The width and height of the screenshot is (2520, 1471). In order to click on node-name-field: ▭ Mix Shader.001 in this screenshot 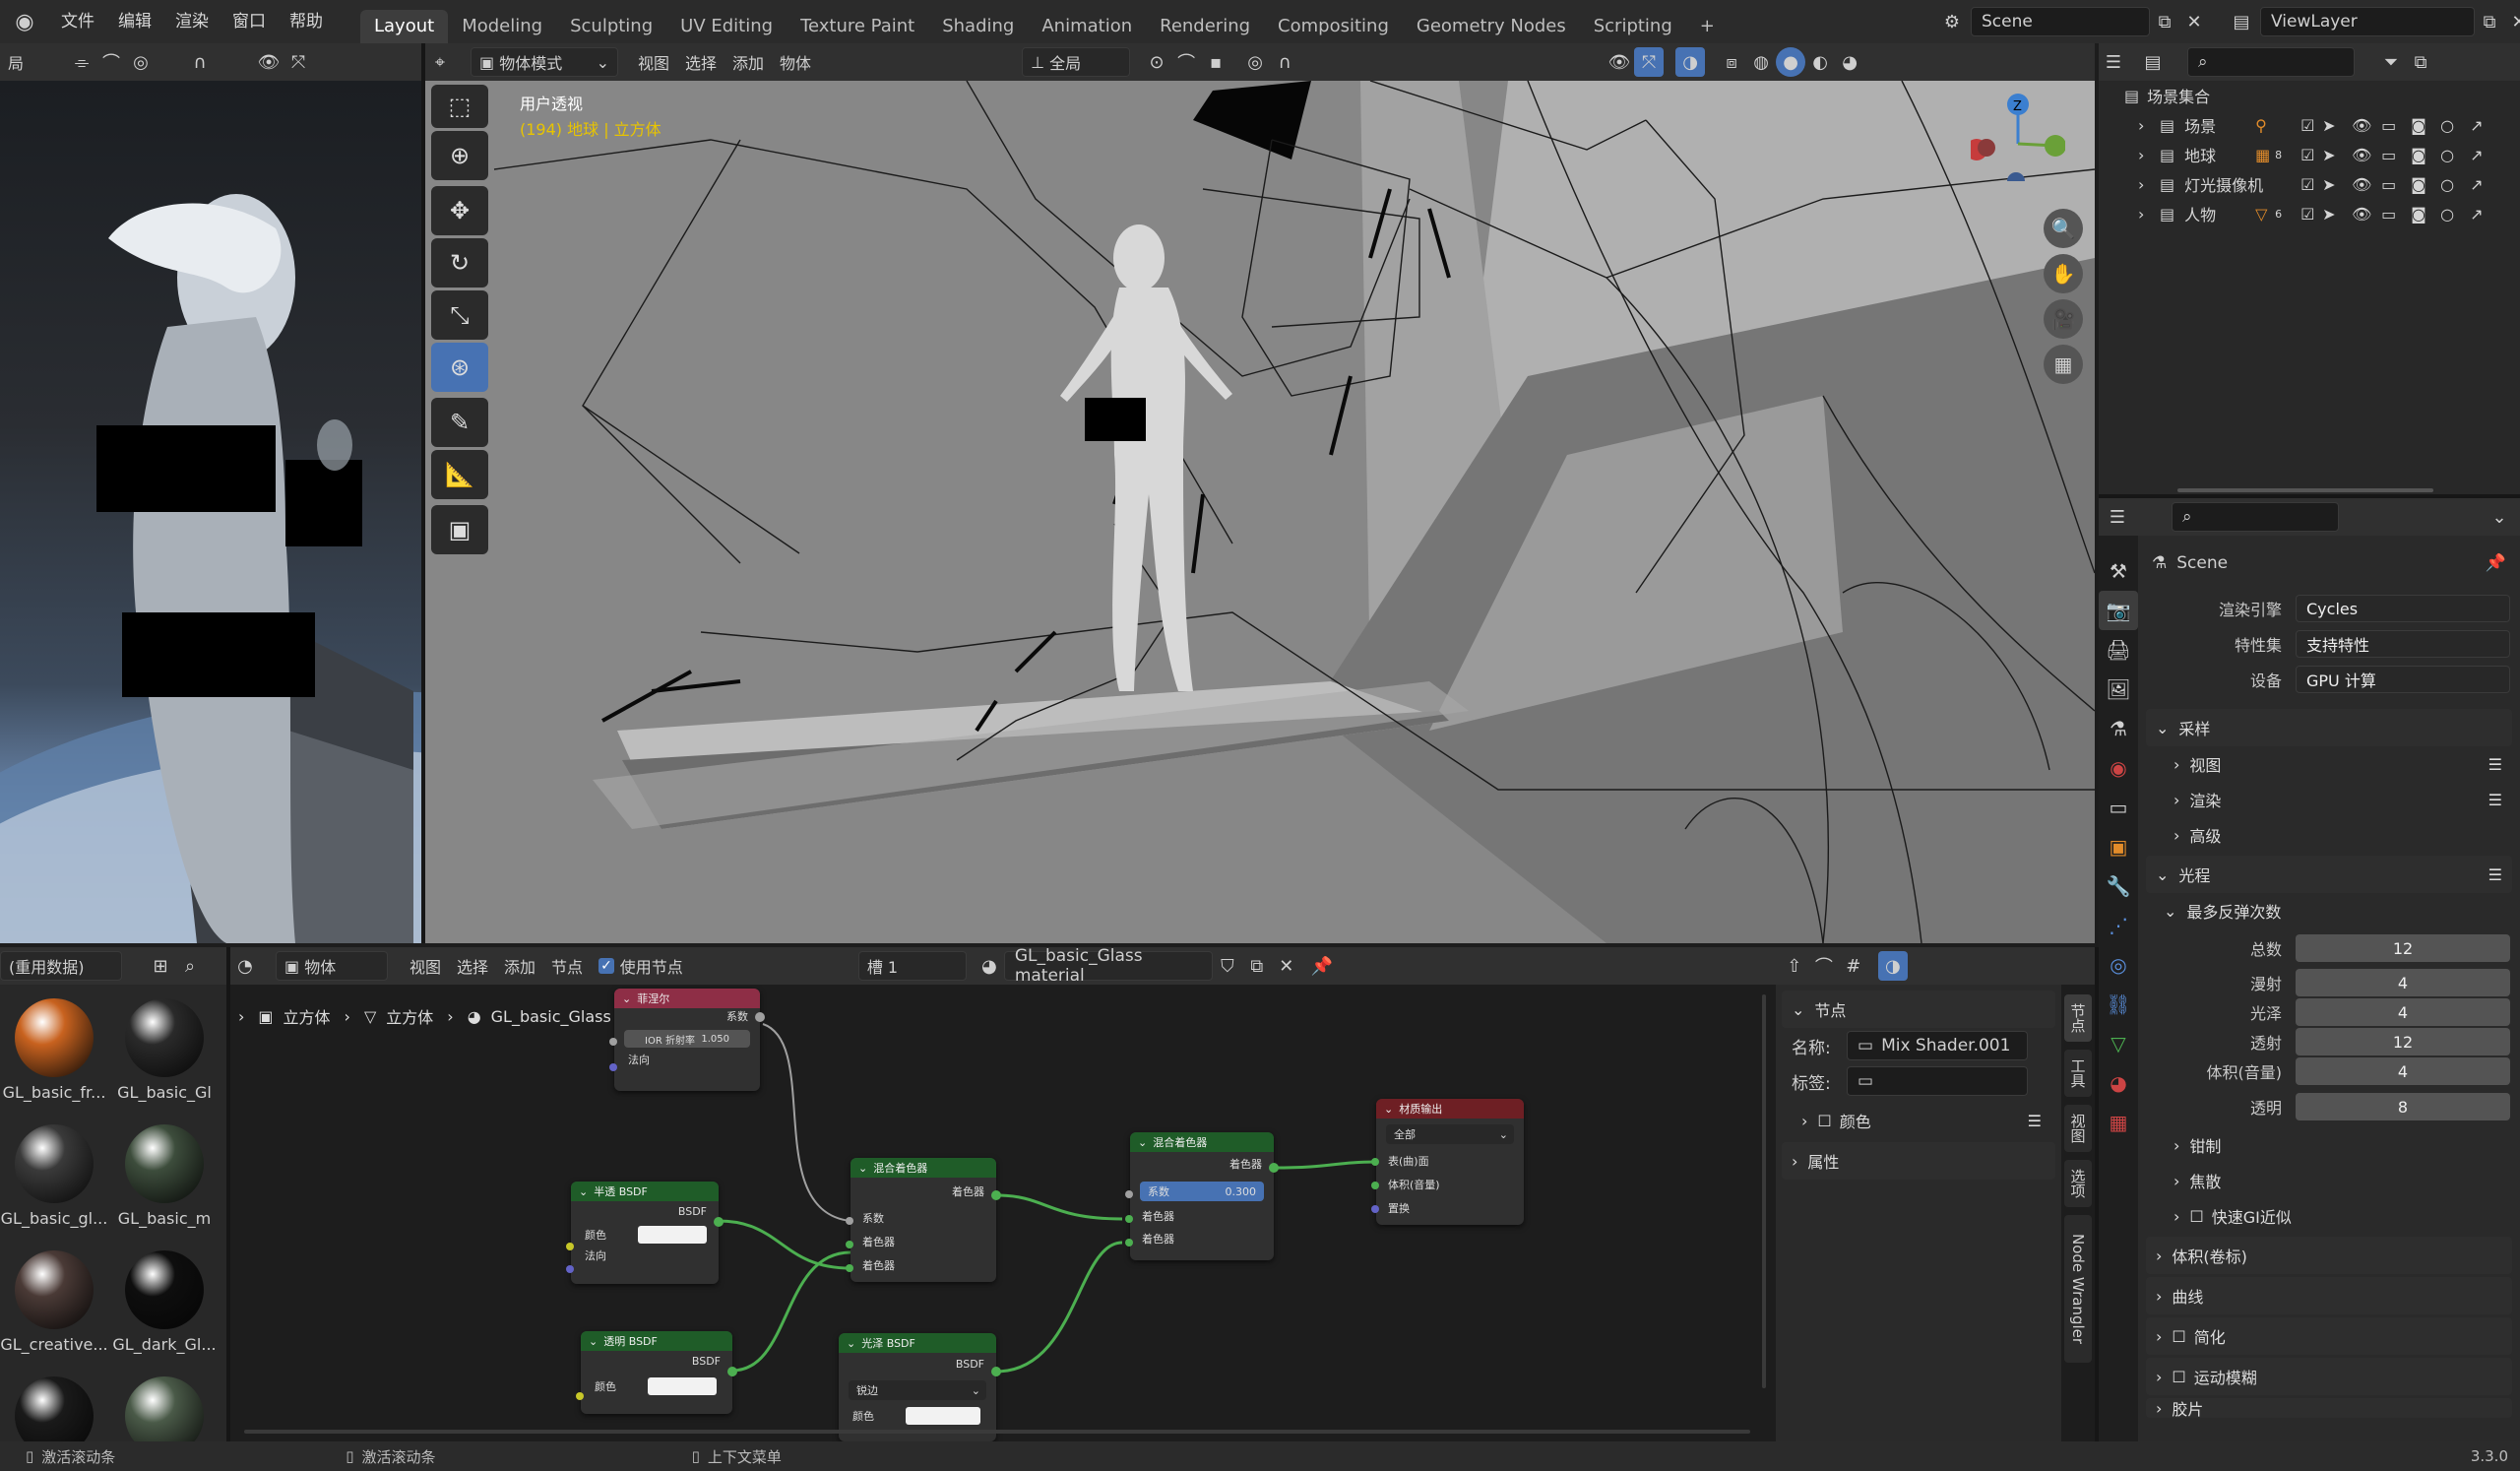, I will do `click(1937, 1045)`.